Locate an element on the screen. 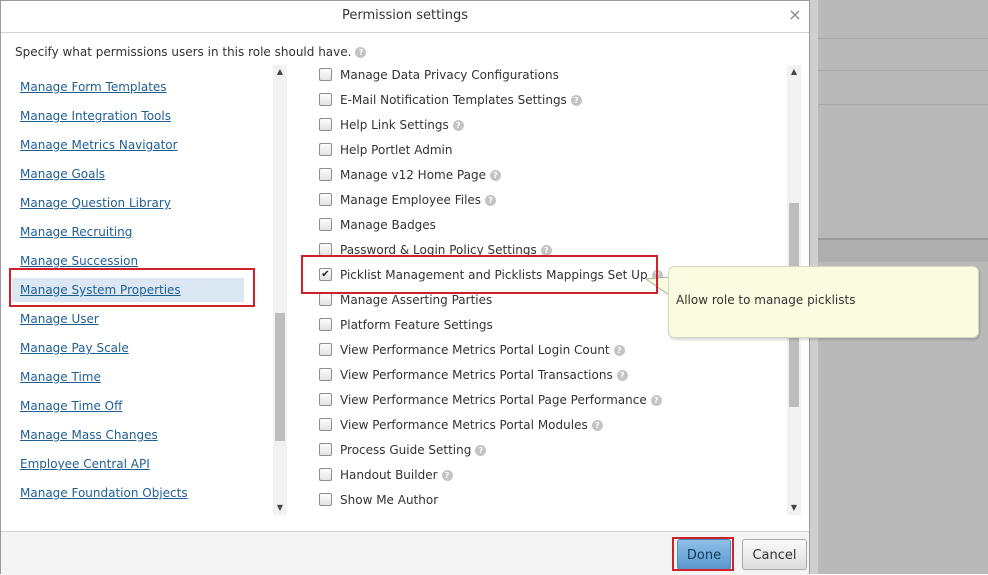 The height and width of the screenshot is (575, 988). permission-label: Manage v12 Home Page is located at coordinates (413, 175).